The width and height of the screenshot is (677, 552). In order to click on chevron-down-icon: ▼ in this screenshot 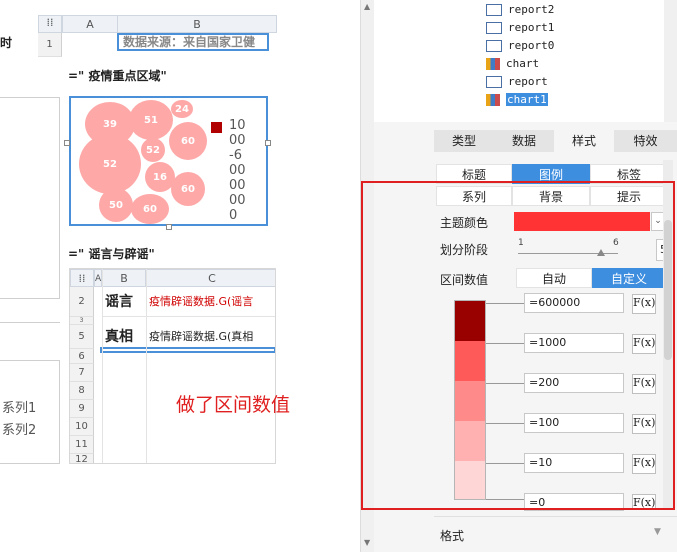, I will do `click(657, 532)`.